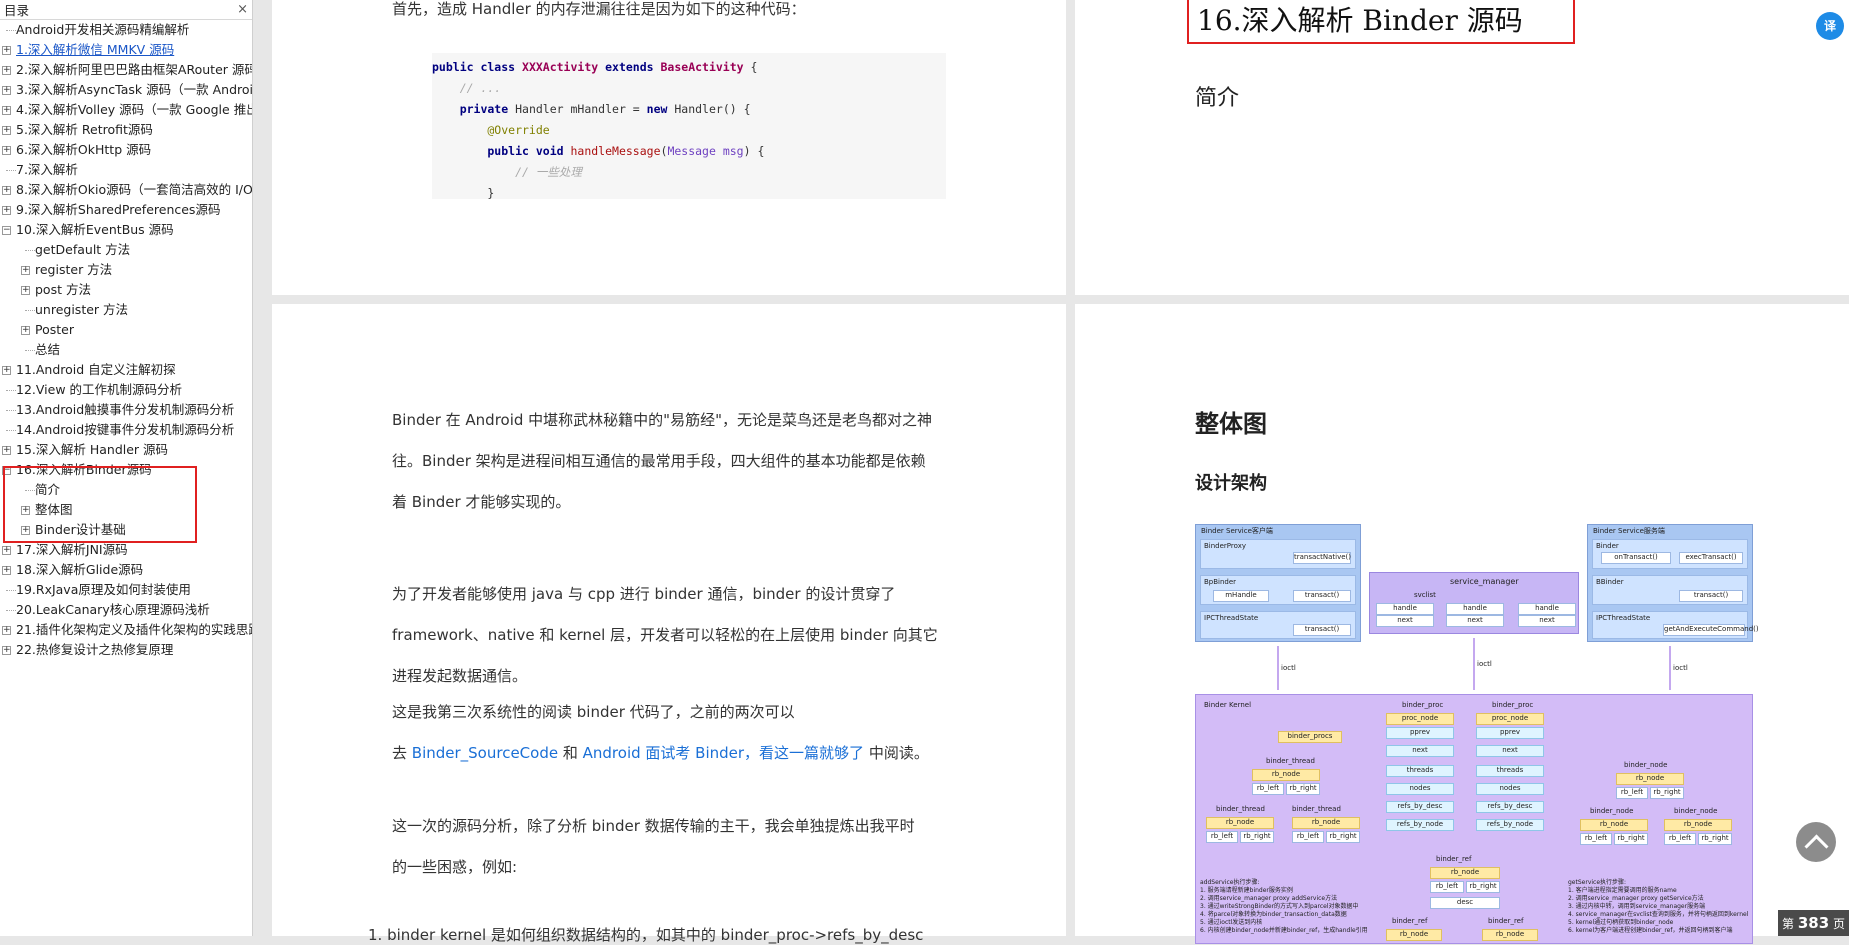 The width and height of the screenshot is (1849, 945). I want to click on toc-title: 目录, so click(17, 10).